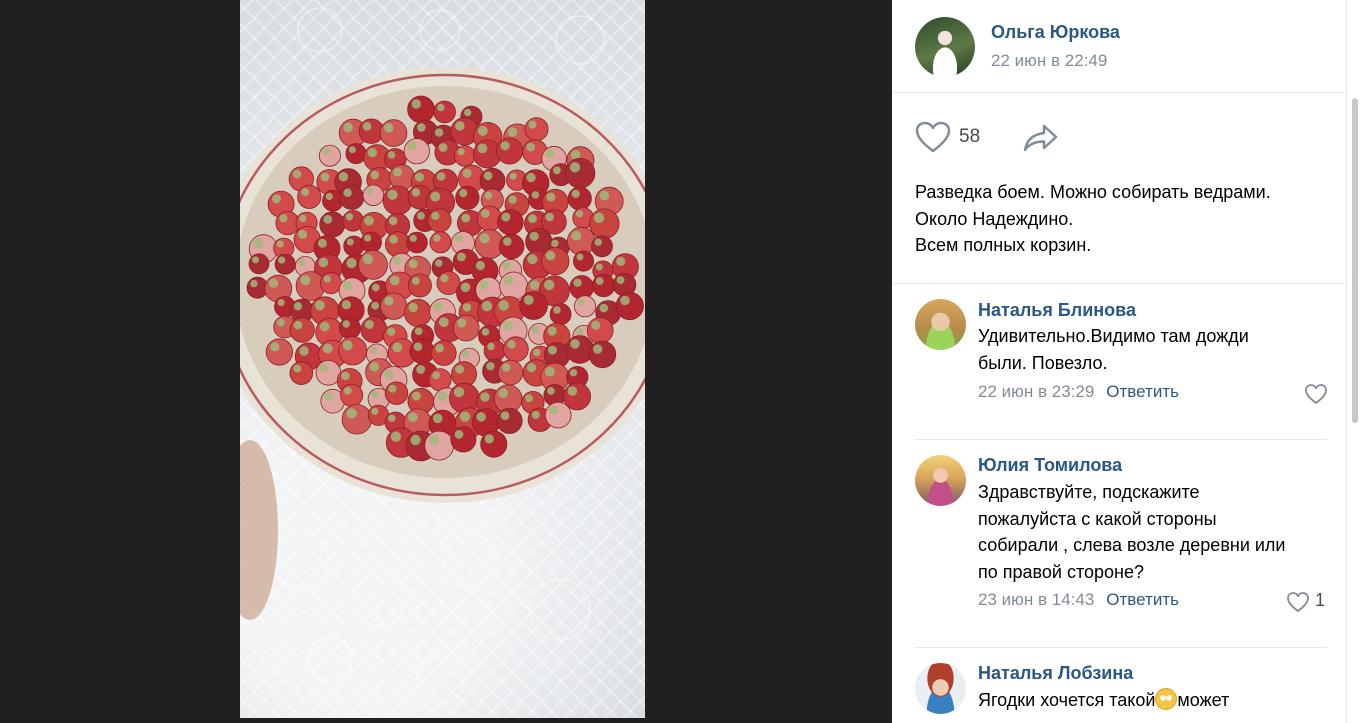 The width and height of the screenshot is (1362, 723). I want to click on comment-author-link: Наталья Блинова, so click(1057, 310).